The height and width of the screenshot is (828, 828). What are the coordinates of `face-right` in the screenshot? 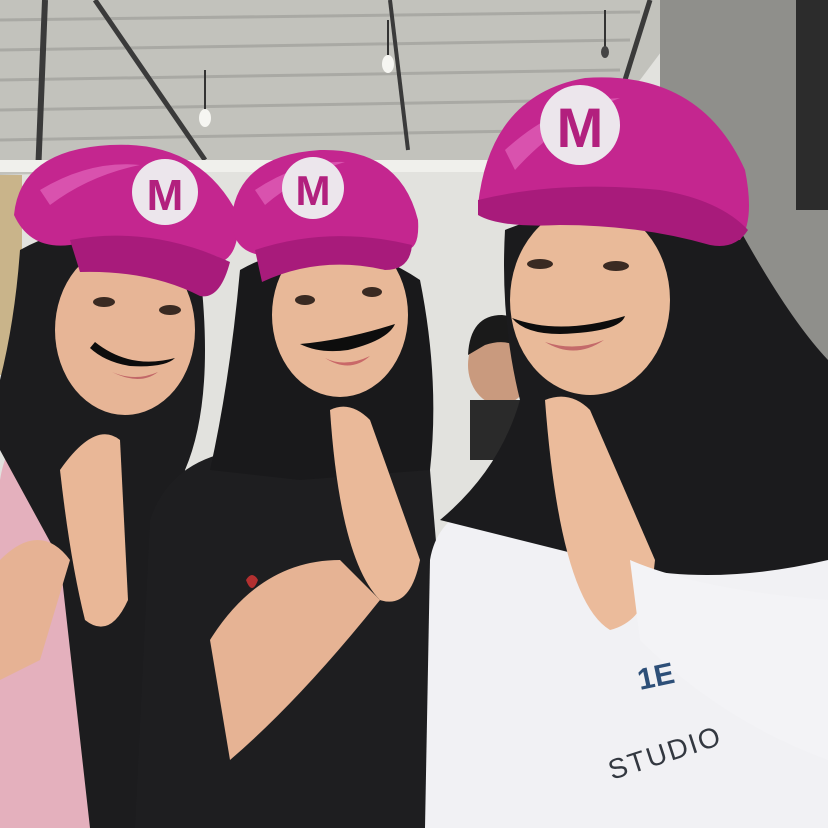 It's located at (590, 300).